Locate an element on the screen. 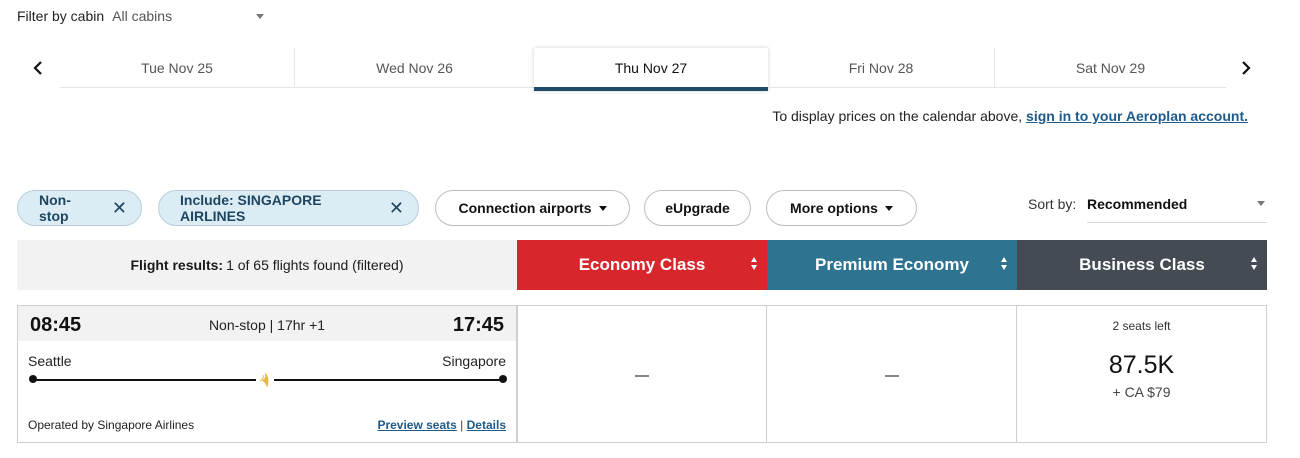 The image size is (1300, 458). date-tab-thu-nov-27: Thu Nov 27 is located at coordinates (651, 69).